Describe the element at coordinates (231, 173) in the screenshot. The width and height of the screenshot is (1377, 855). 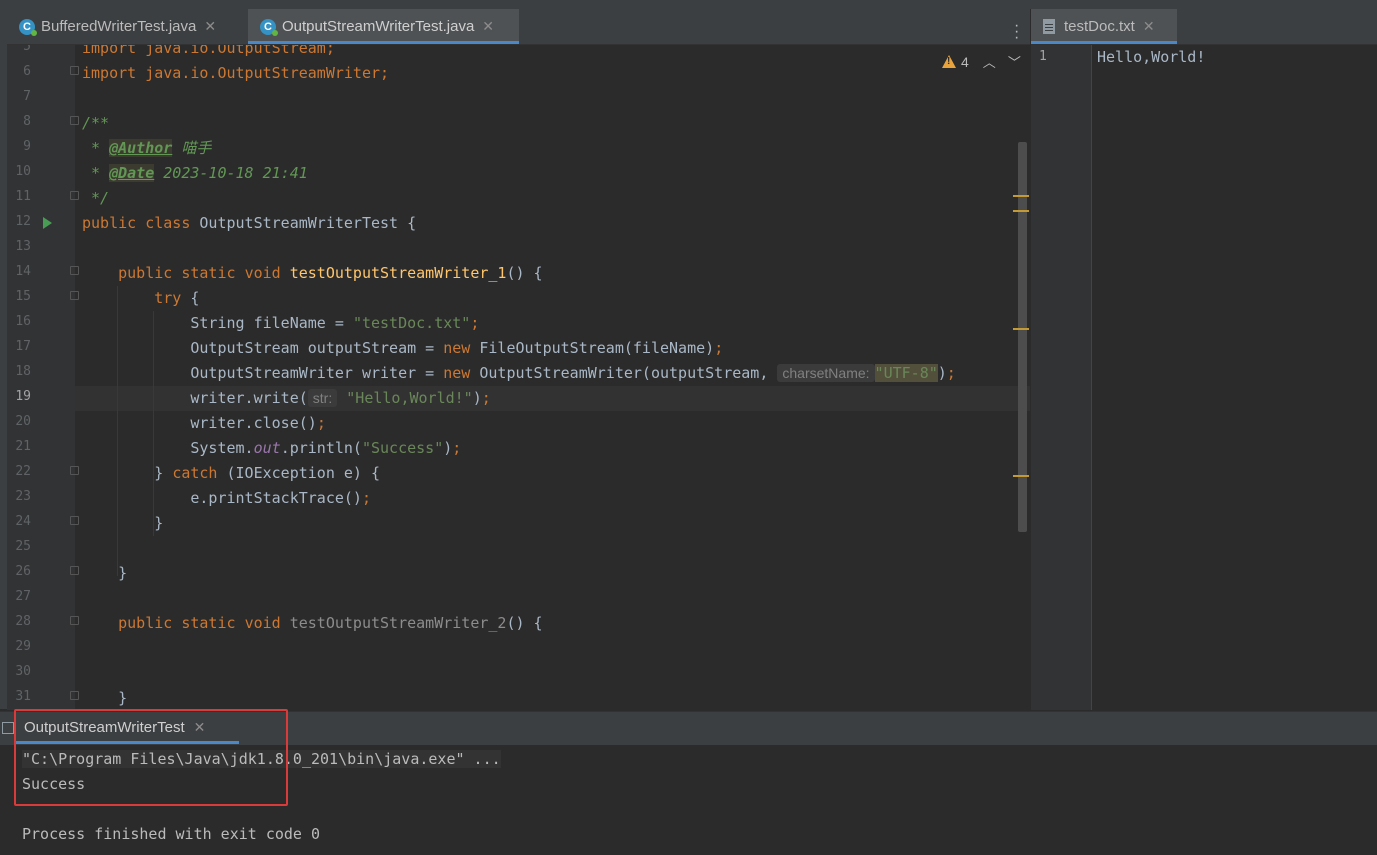
I see `code-text: 2023-10-18 21:41` at that location.